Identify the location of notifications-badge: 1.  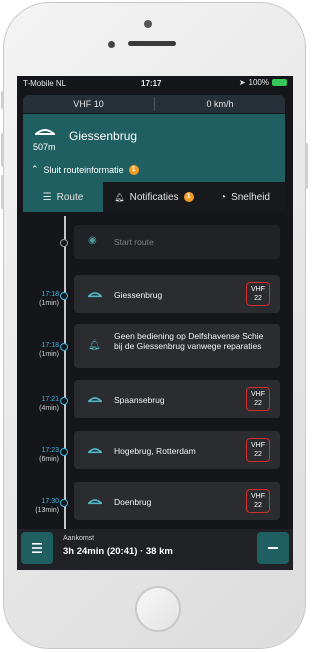
(188, 197).